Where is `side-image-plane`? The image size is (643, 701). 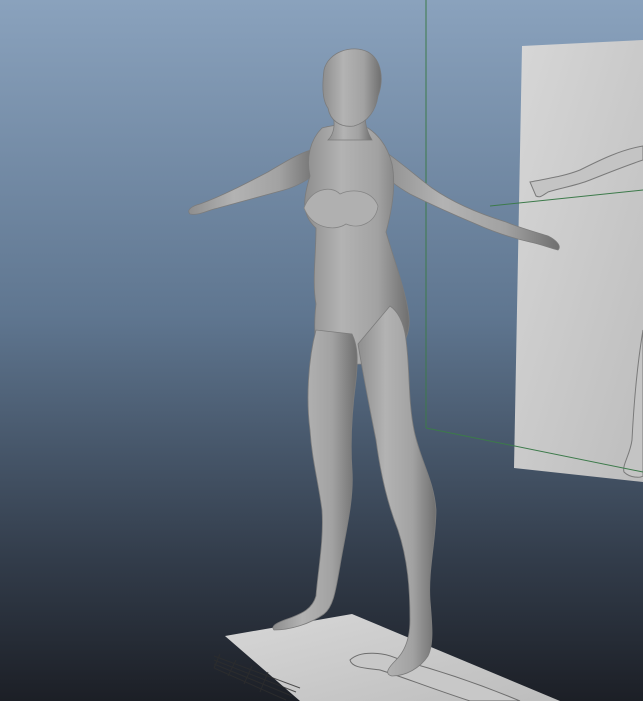 side-image-plane is located at coordinates (578, 261).